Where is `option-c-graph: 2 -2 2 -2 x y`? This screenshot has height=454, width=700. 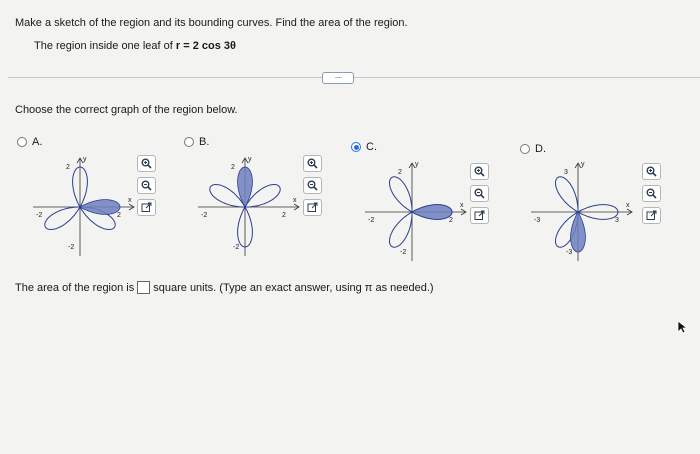
option-c-graph: 2 -2 2 -2 x y is located at coordinates (417, 212).